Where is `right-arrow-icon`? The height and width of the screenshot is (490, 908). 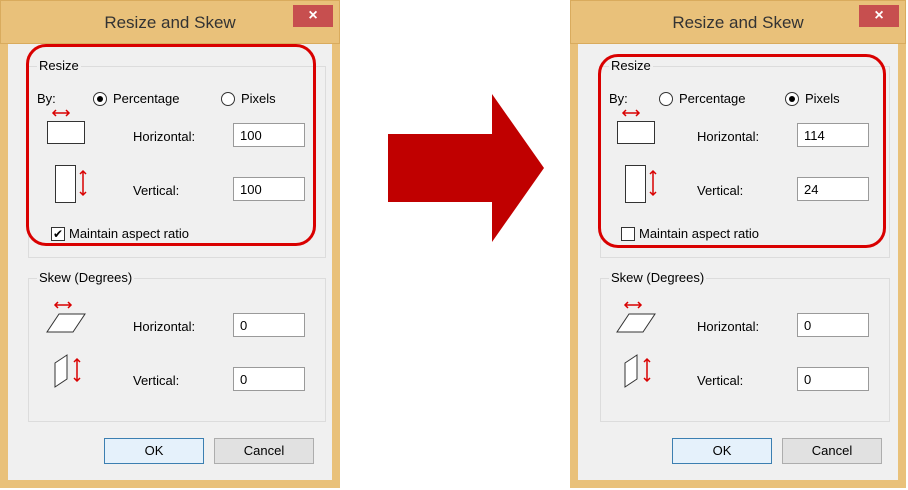
right-arrow-icon is located at coordinates (466, 168).